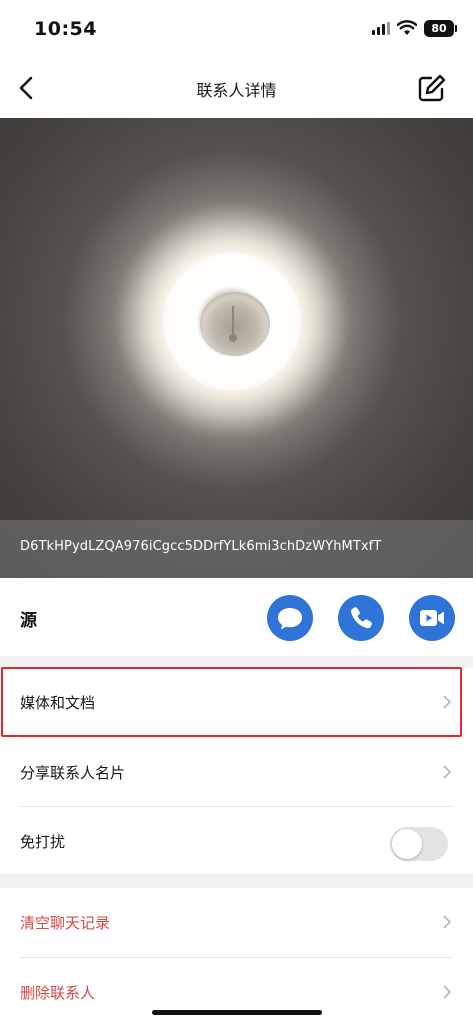  I want to click on signal-icon, so click(381, 28).